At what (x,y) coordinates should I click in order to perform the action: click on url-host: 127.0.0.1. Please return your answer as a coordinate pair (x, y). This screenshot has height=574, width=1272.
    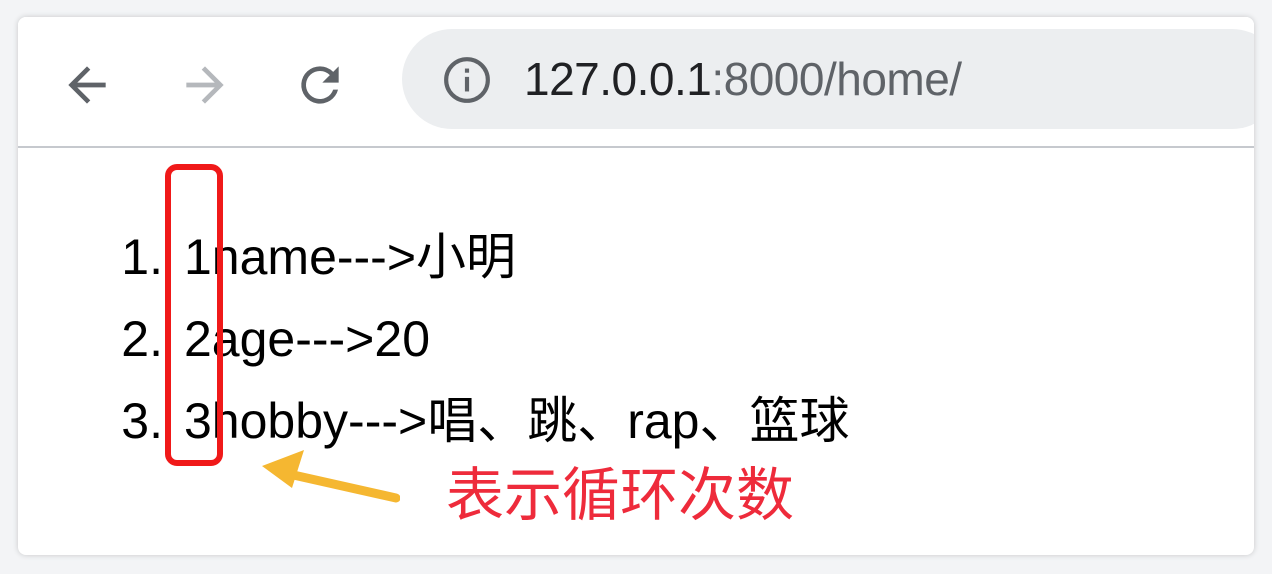
    Looking at the image, I should click on (618, 79).